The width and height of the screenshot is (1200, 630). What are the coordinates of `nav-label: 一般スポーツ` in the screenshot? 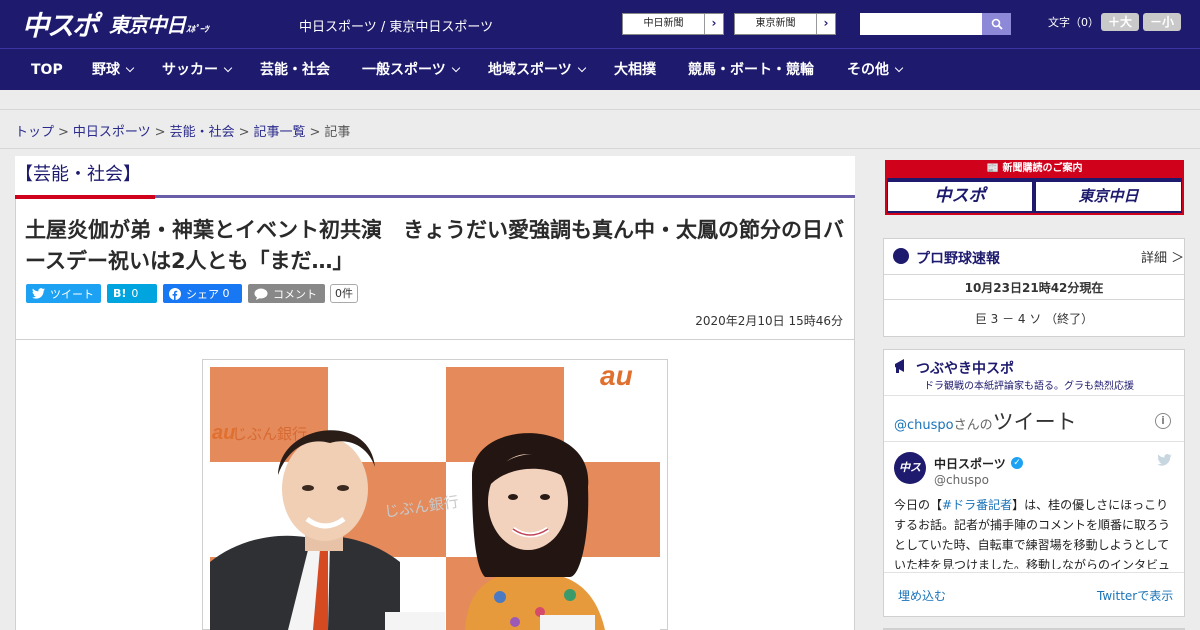 It's located at (404, 70).